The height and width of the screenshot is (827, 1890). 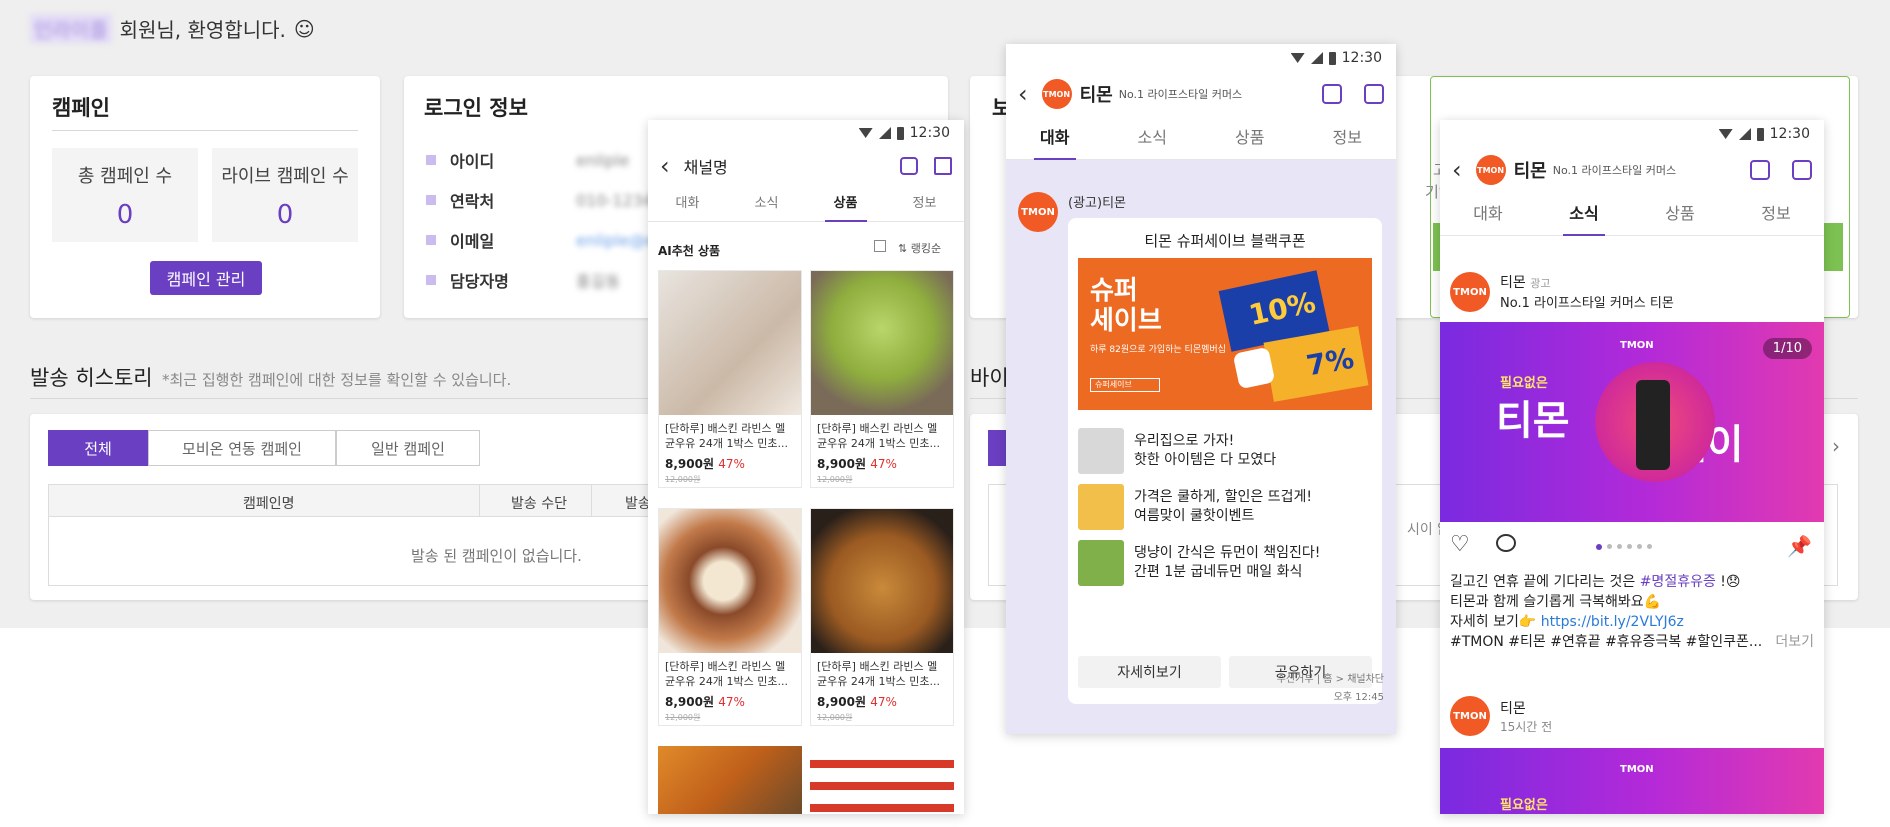 What do you see at coordinates (206, 278) in the screenshot?
I see `campaign-manage-button: 캠페인 관리` at bounding box center [206, 278].